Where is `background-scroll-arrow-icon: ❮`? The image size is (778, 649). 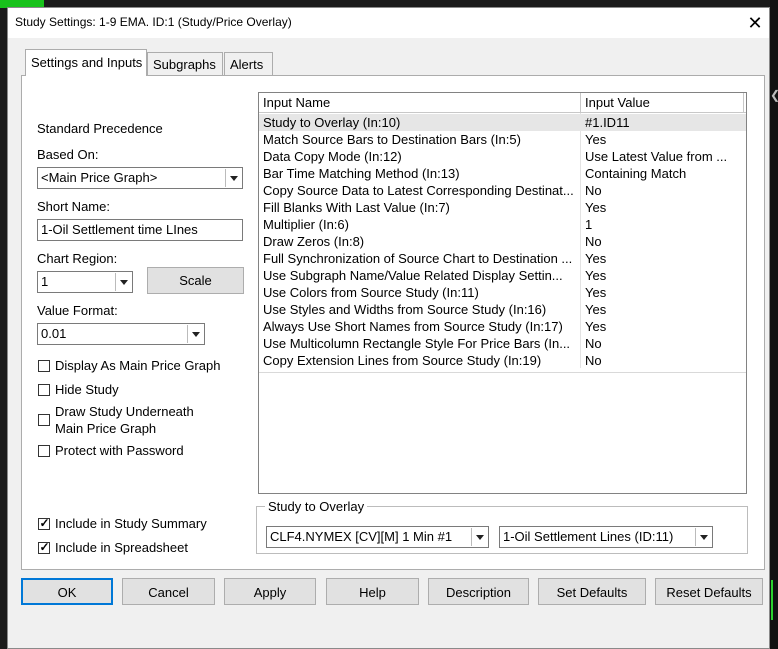
background-scroll-arrow-icon: ❮ is located at coordinates (774, 95).